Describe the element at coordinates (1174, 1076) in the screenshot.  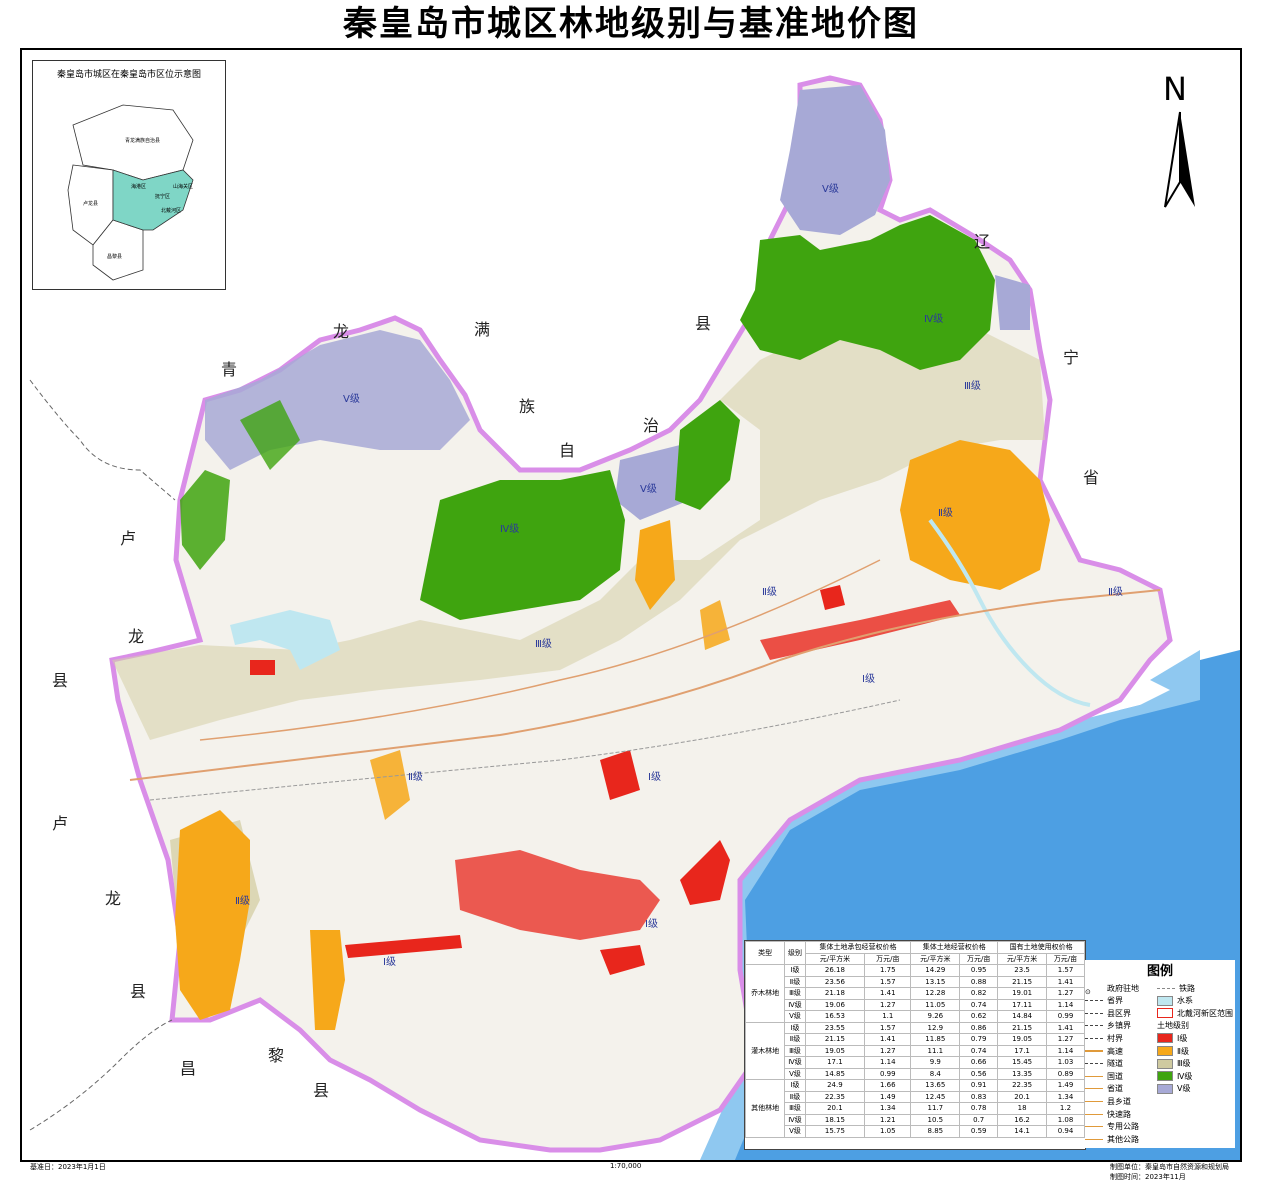
I see `legend-grade-item: Ⅳ级` at that location.